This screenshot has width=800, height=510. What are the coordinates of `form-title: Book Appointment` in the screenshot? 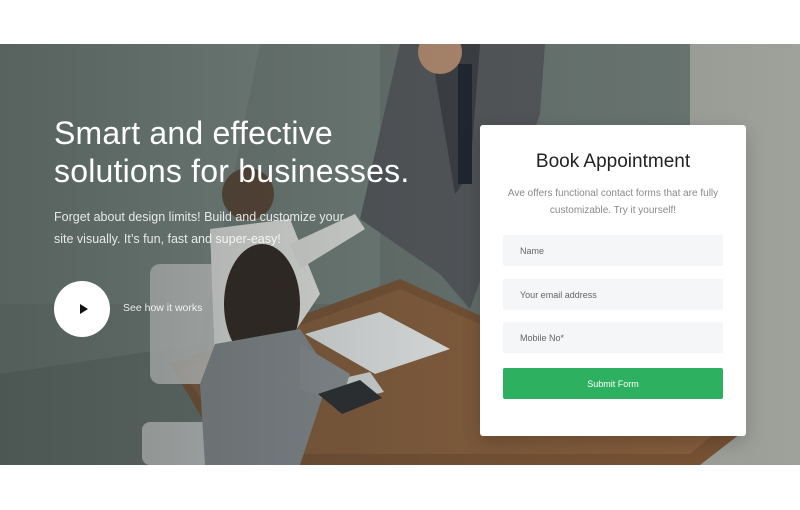 It's located at (613, 161).